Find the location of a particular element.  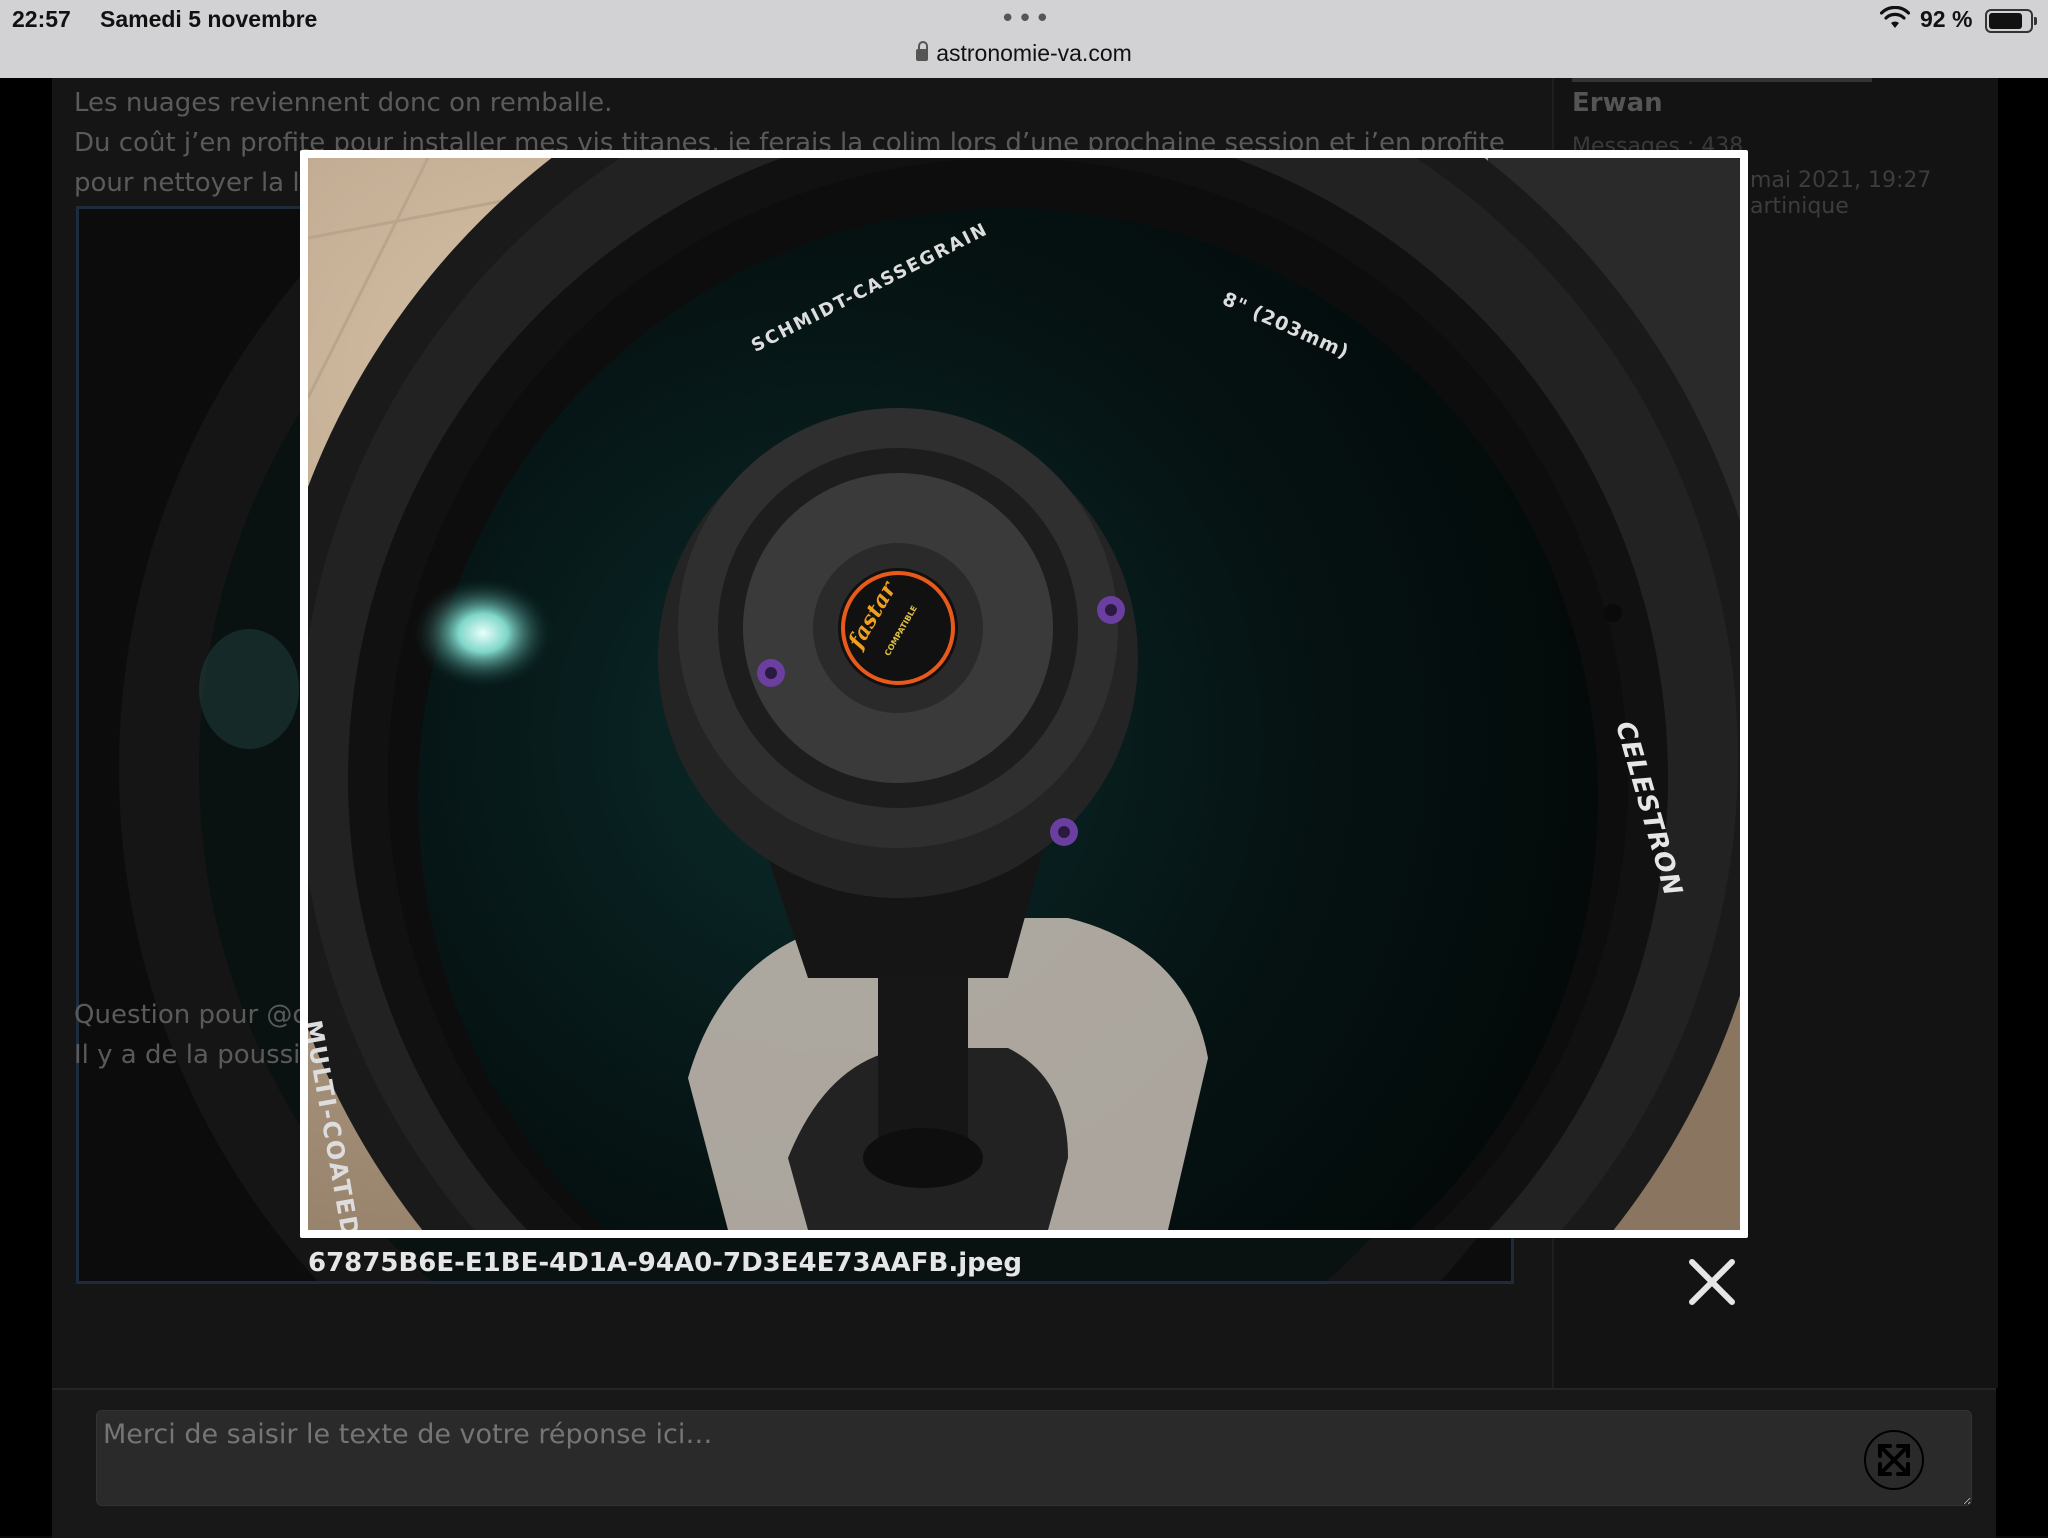

reply-area is located at coordinates (1024, 1463).